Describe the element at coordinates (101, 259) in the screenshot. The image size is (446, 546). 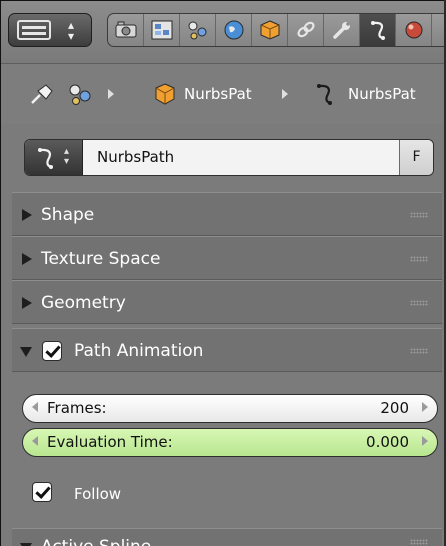
I see `panel-label: Texture Space` at that location.